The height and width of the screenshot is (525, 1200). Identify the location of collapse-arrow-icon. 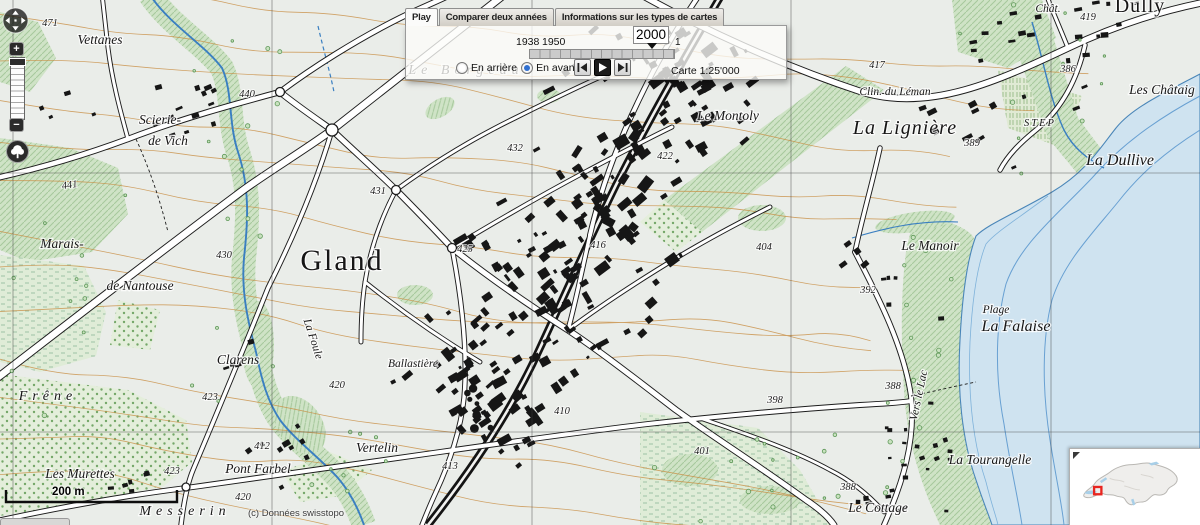
(1076, 455).